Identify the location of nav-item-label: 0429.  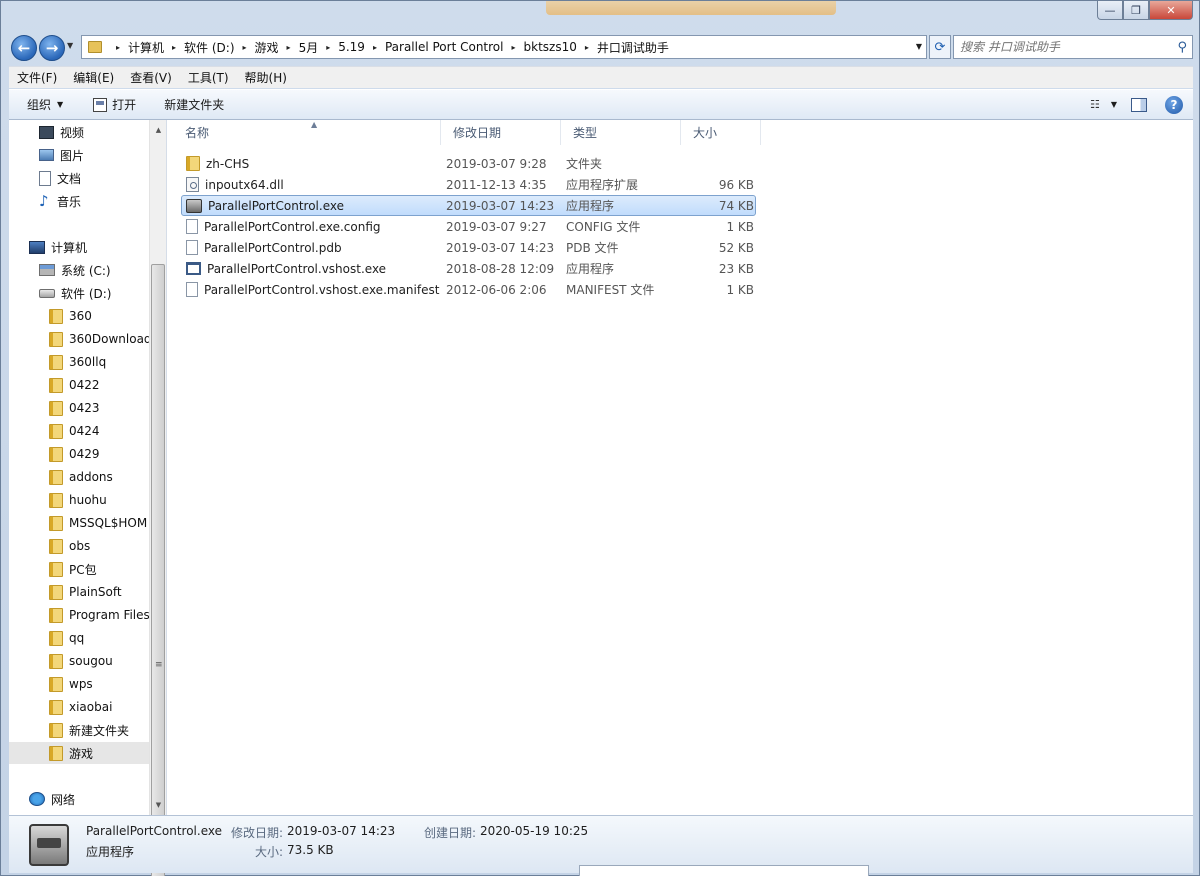
(84, 454).